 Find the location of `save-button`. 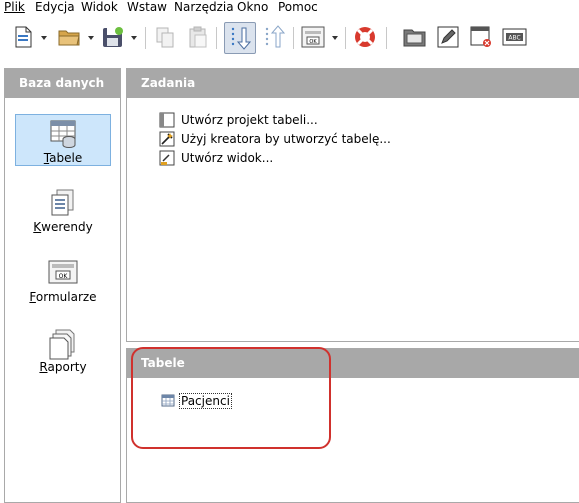

save-button is located at coordinates (114, 38).